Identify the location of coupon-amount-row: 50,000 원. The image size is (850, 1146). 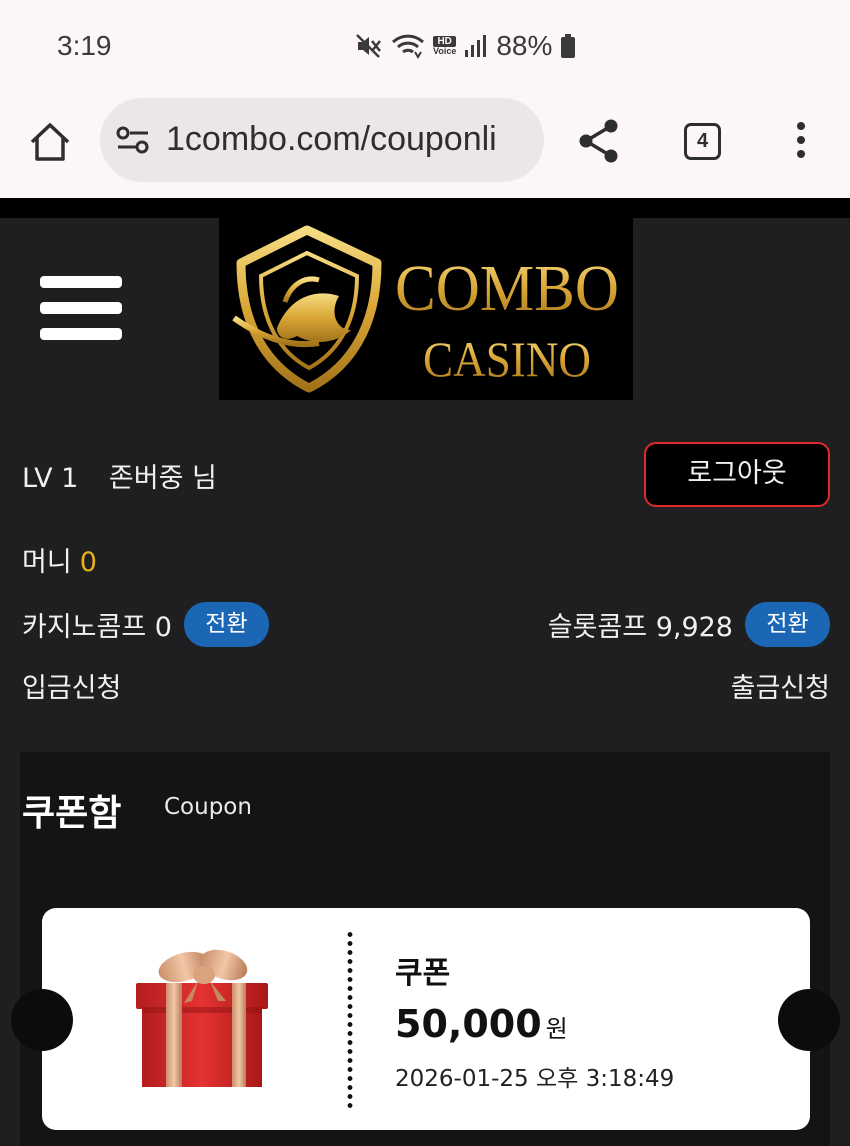
(481, 1024).